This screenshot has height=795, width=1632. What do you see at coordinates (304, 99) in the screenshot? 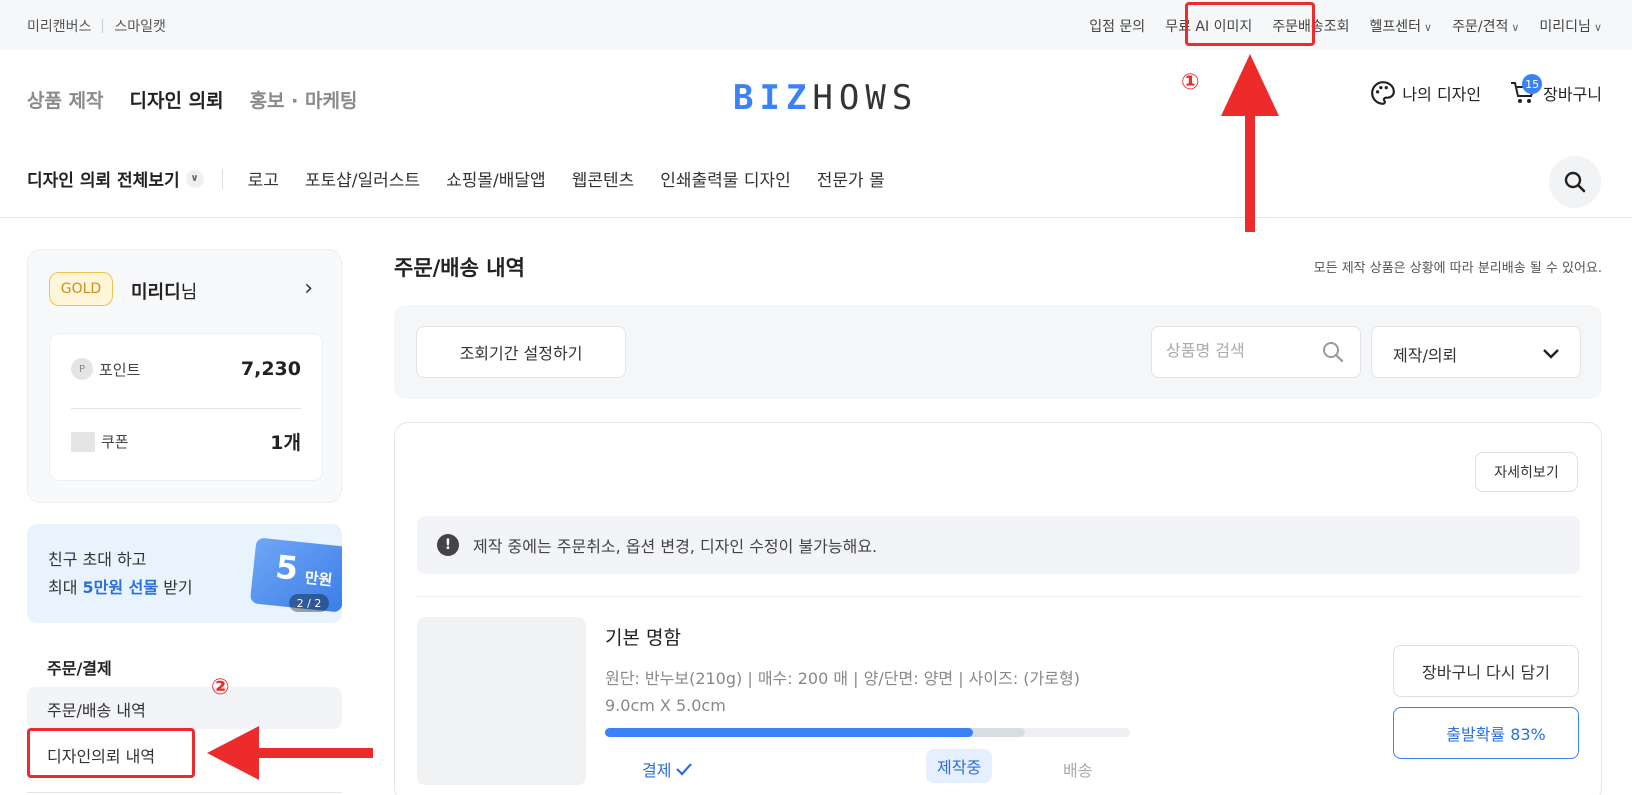
I see `nav-promotion-marketing: 홍보 · 마케팅` at bounding box center [304, 99].